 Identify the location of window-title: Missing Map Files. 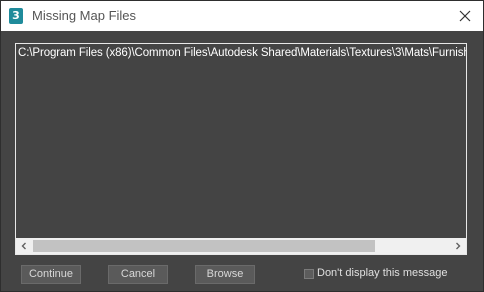
(84, 15).